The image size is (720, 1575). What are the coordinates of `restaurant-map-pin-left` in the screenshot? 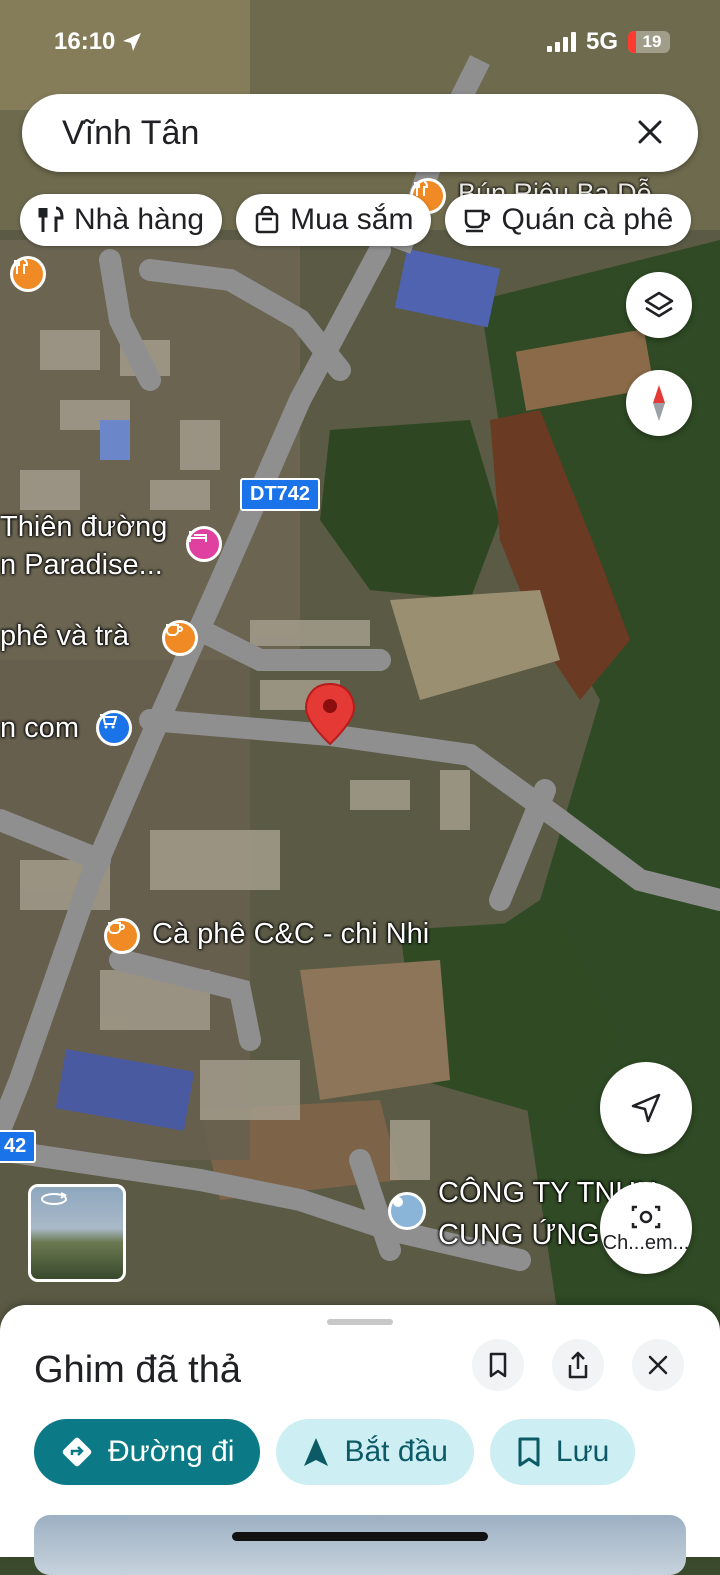 It's located at (28, 274).